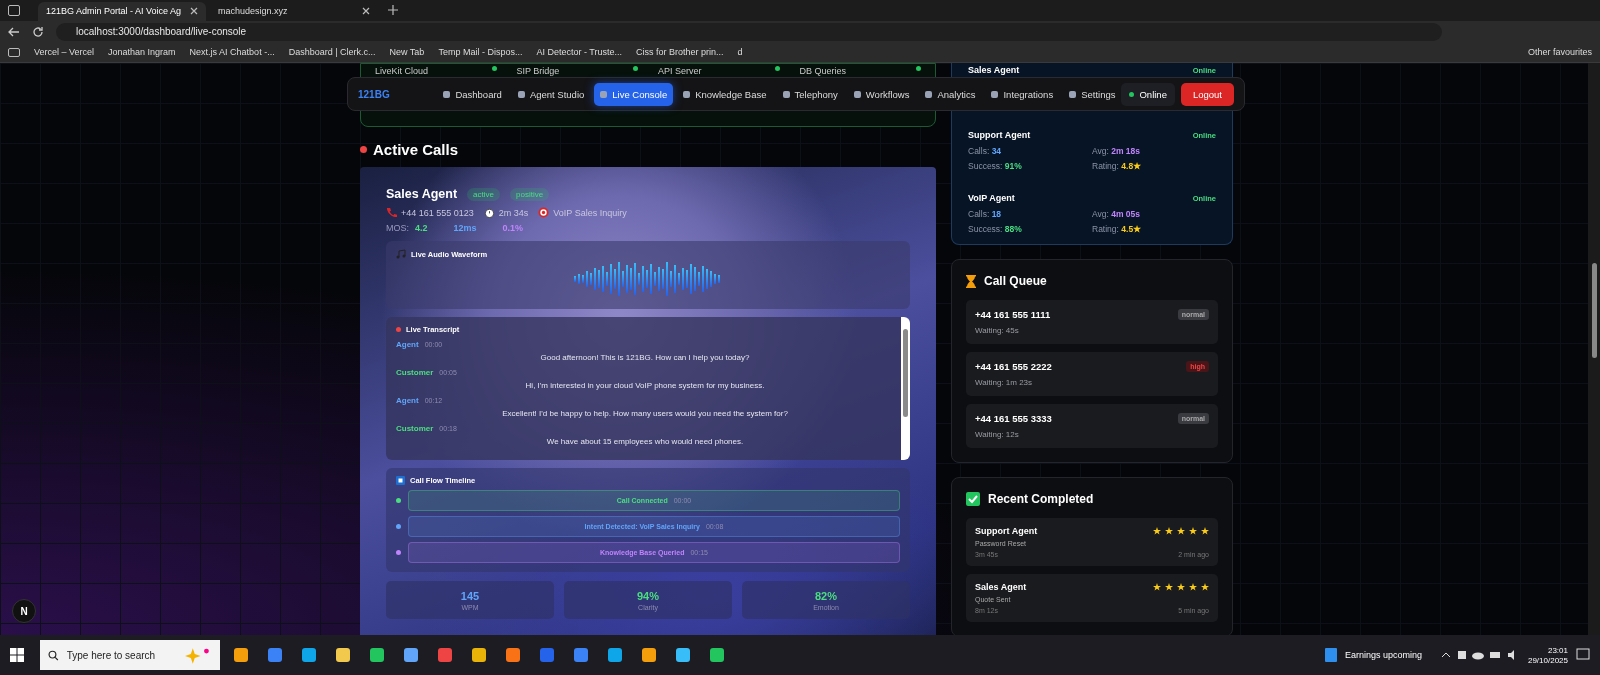 The width and height of the screenshot is (1600, 675). Describe the element at coordinates (1117, 229) in the screenshot. I see `agent-stat: Rating: 4.5★` at that location.